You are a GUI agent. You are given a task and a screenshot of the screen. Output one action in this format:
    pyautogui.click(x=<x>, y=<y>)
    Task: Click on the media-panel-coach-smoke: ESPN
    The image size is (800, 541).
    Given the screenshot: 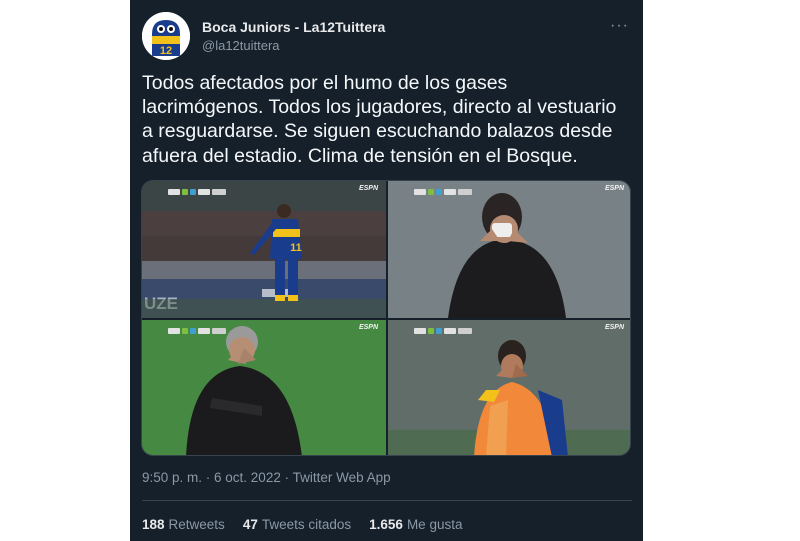 What is the action you would take?
    pyautogui.click(x=509, y=249)
    